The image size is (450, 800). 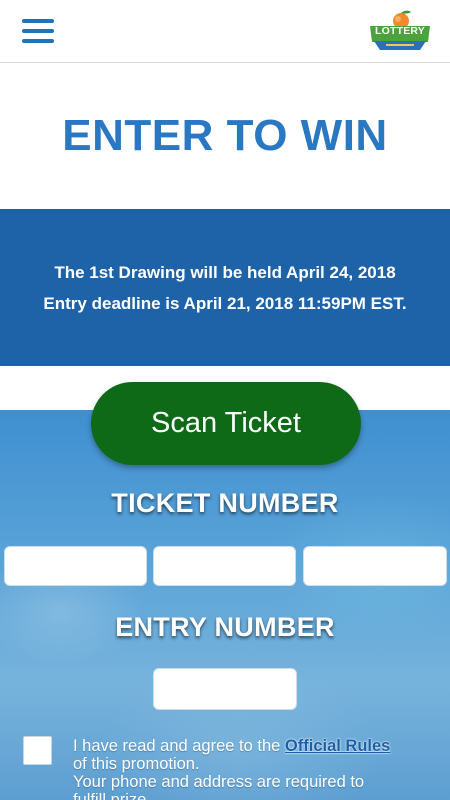 What do you see at coordinates (337, 746) in the screenshot?
I see `official-rules-link: Official Rules` at bounding box center [337, 746].